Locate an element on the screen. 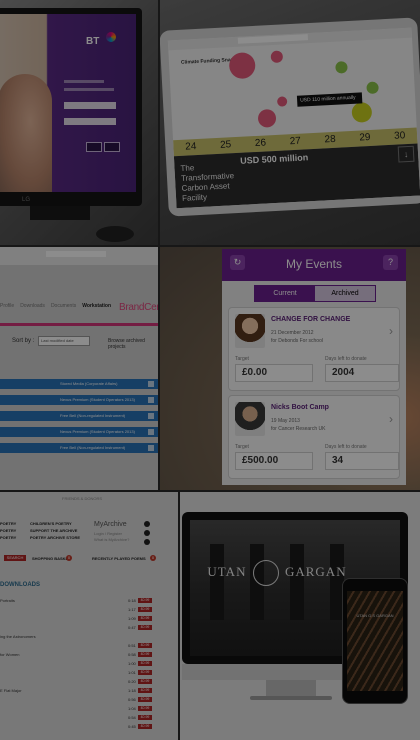 The height and width of the screenshot is (740, 420). brand-right: GARGAN is located at coordinates (315, 571).